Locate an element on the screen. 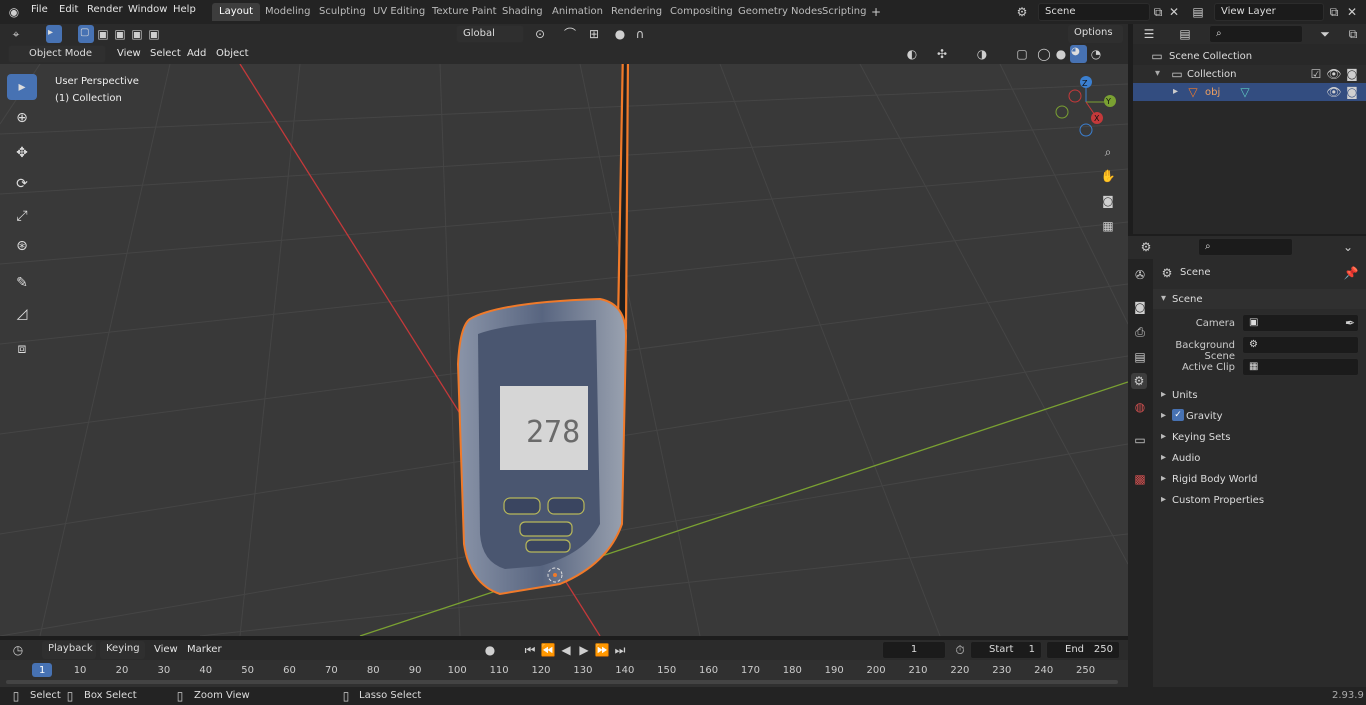 This screenshot has height=705, width=1366. timeline-editor-icon: ◷ is located at coordinates (18, 650).